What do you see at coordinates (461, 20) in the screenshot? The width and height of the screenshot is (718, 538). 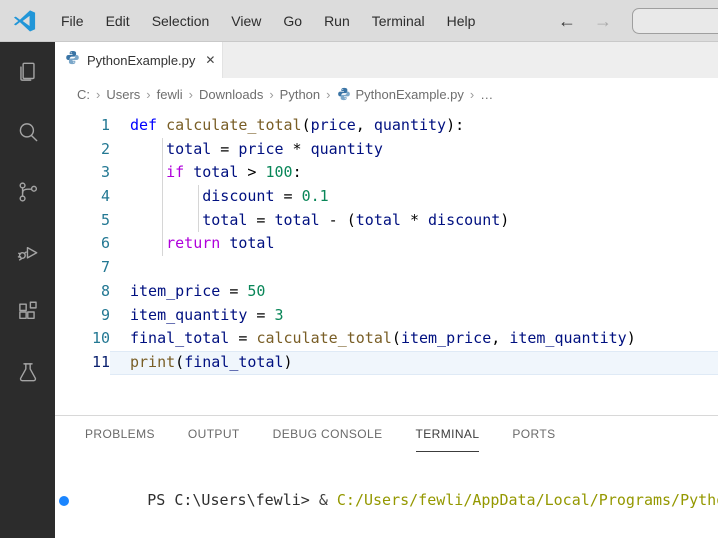 I see `menu-item-help: Help` at bounding box center [461, 20].